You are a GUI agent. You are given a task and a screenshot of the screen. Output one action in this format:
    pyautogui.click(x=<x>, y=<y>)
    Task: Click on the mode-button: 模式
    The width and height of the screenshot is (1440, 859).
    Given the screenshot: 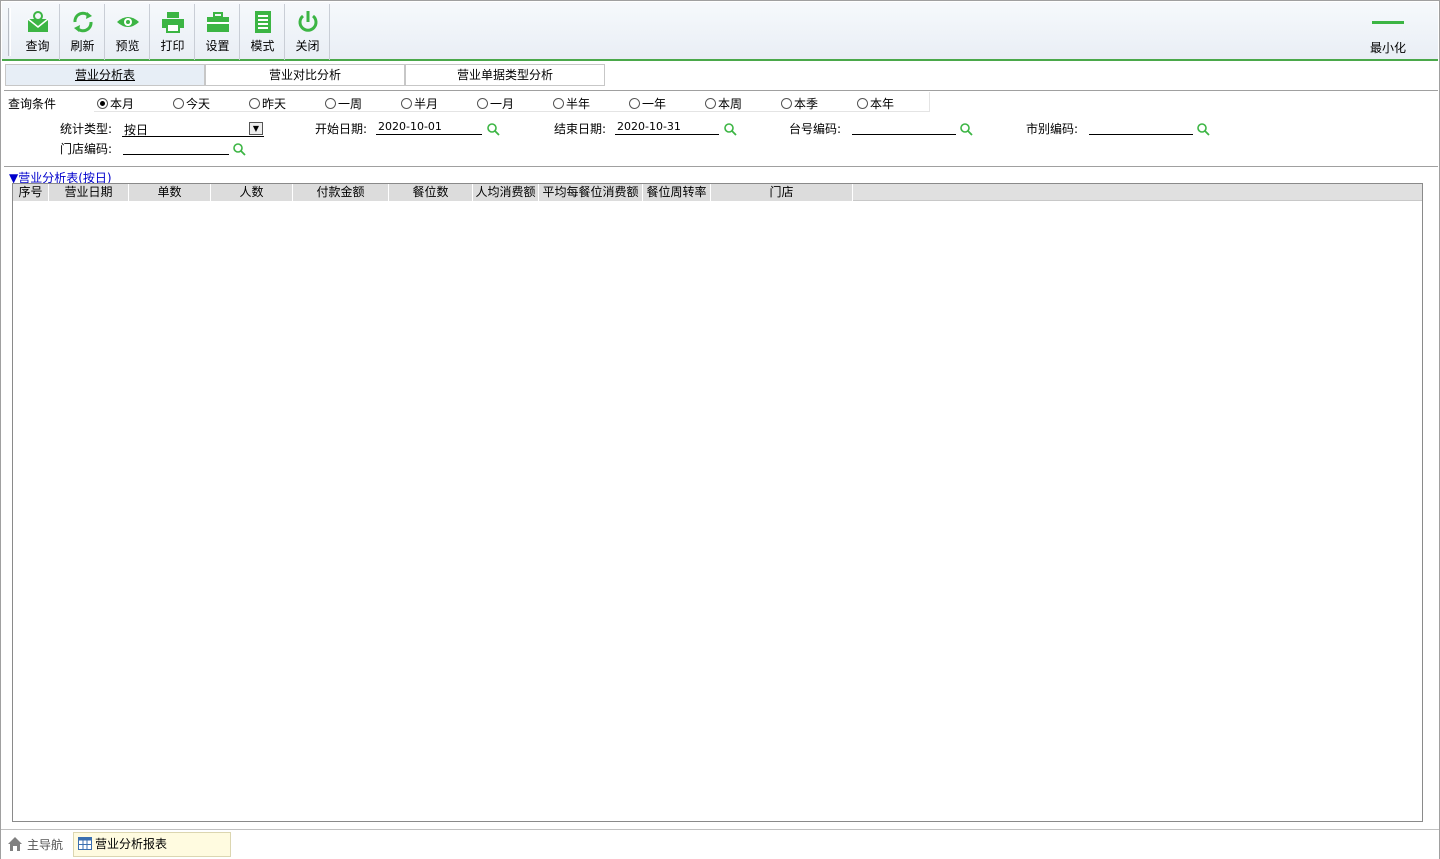 What is the action you would take?
    pyautogui.click(x=263, y=32)
    